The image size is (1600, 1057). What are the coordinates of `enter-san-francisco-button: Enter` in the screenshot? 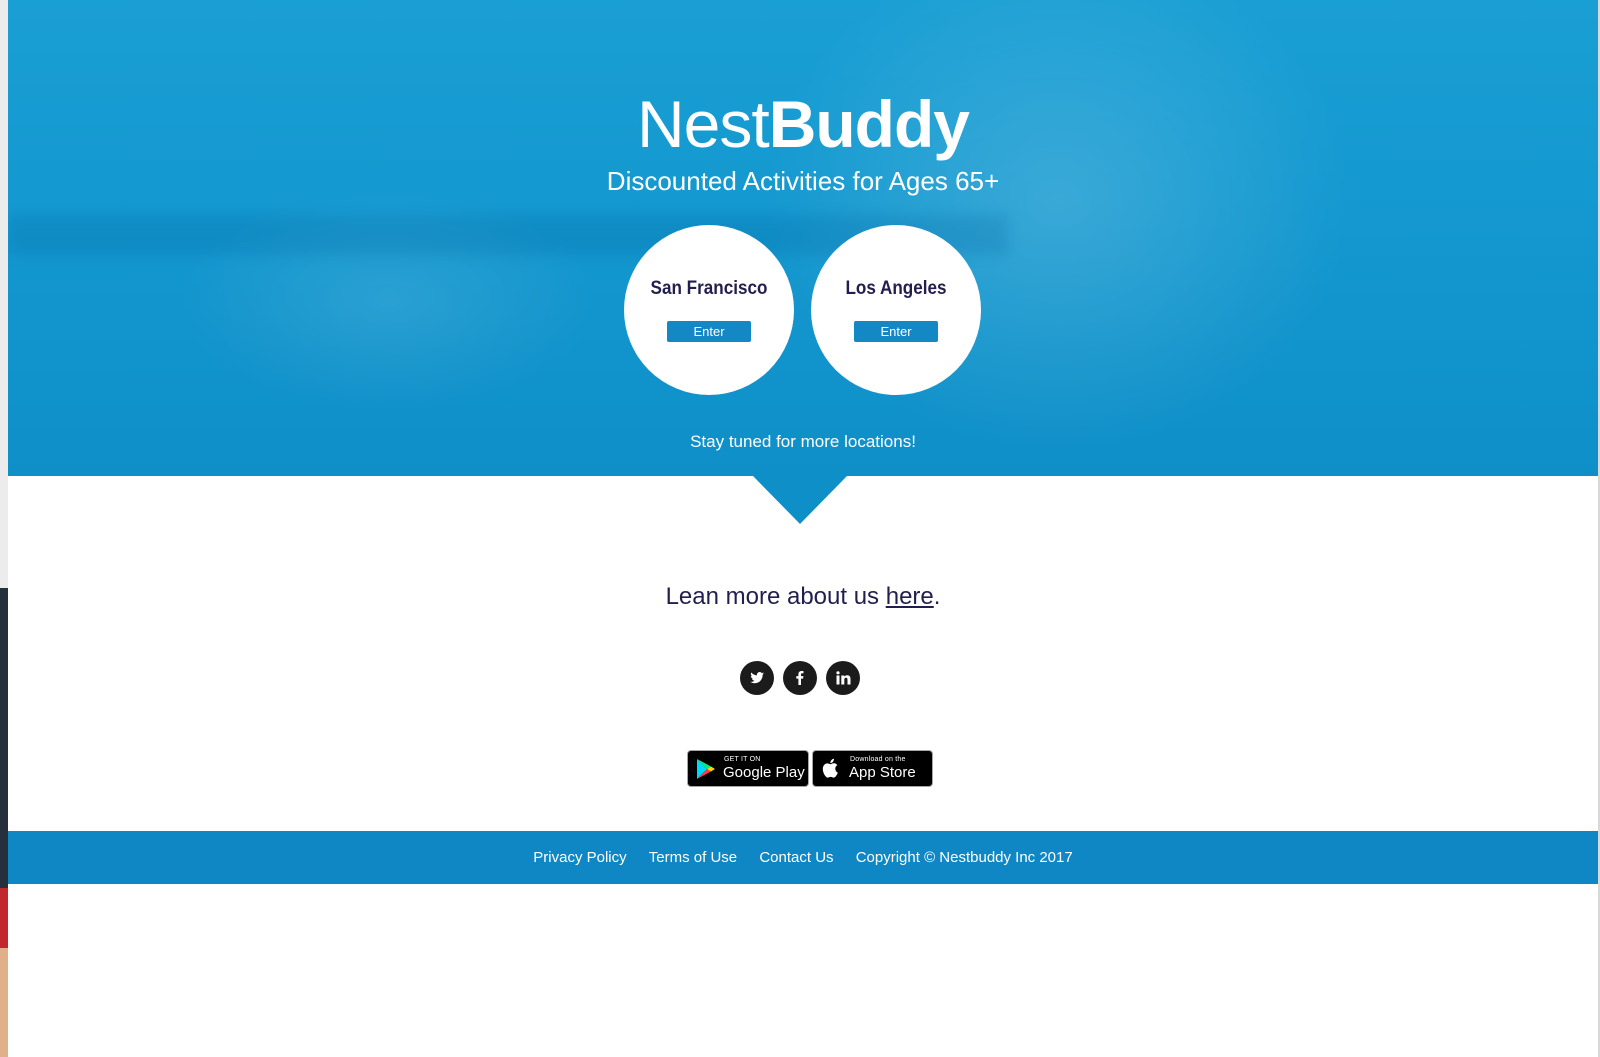 It's located at (709, 331).